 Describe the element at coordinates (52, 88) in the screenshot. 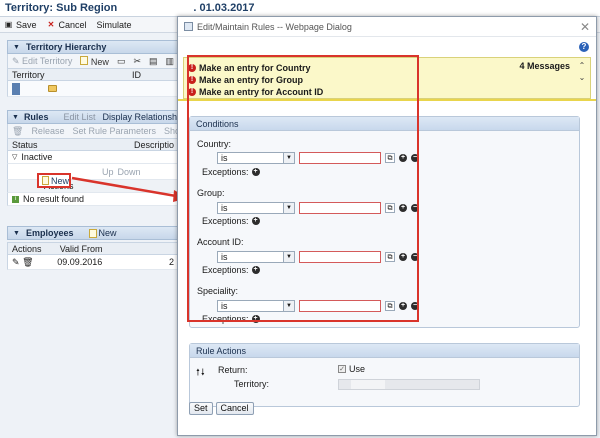

I see `folder-icon` at that location.